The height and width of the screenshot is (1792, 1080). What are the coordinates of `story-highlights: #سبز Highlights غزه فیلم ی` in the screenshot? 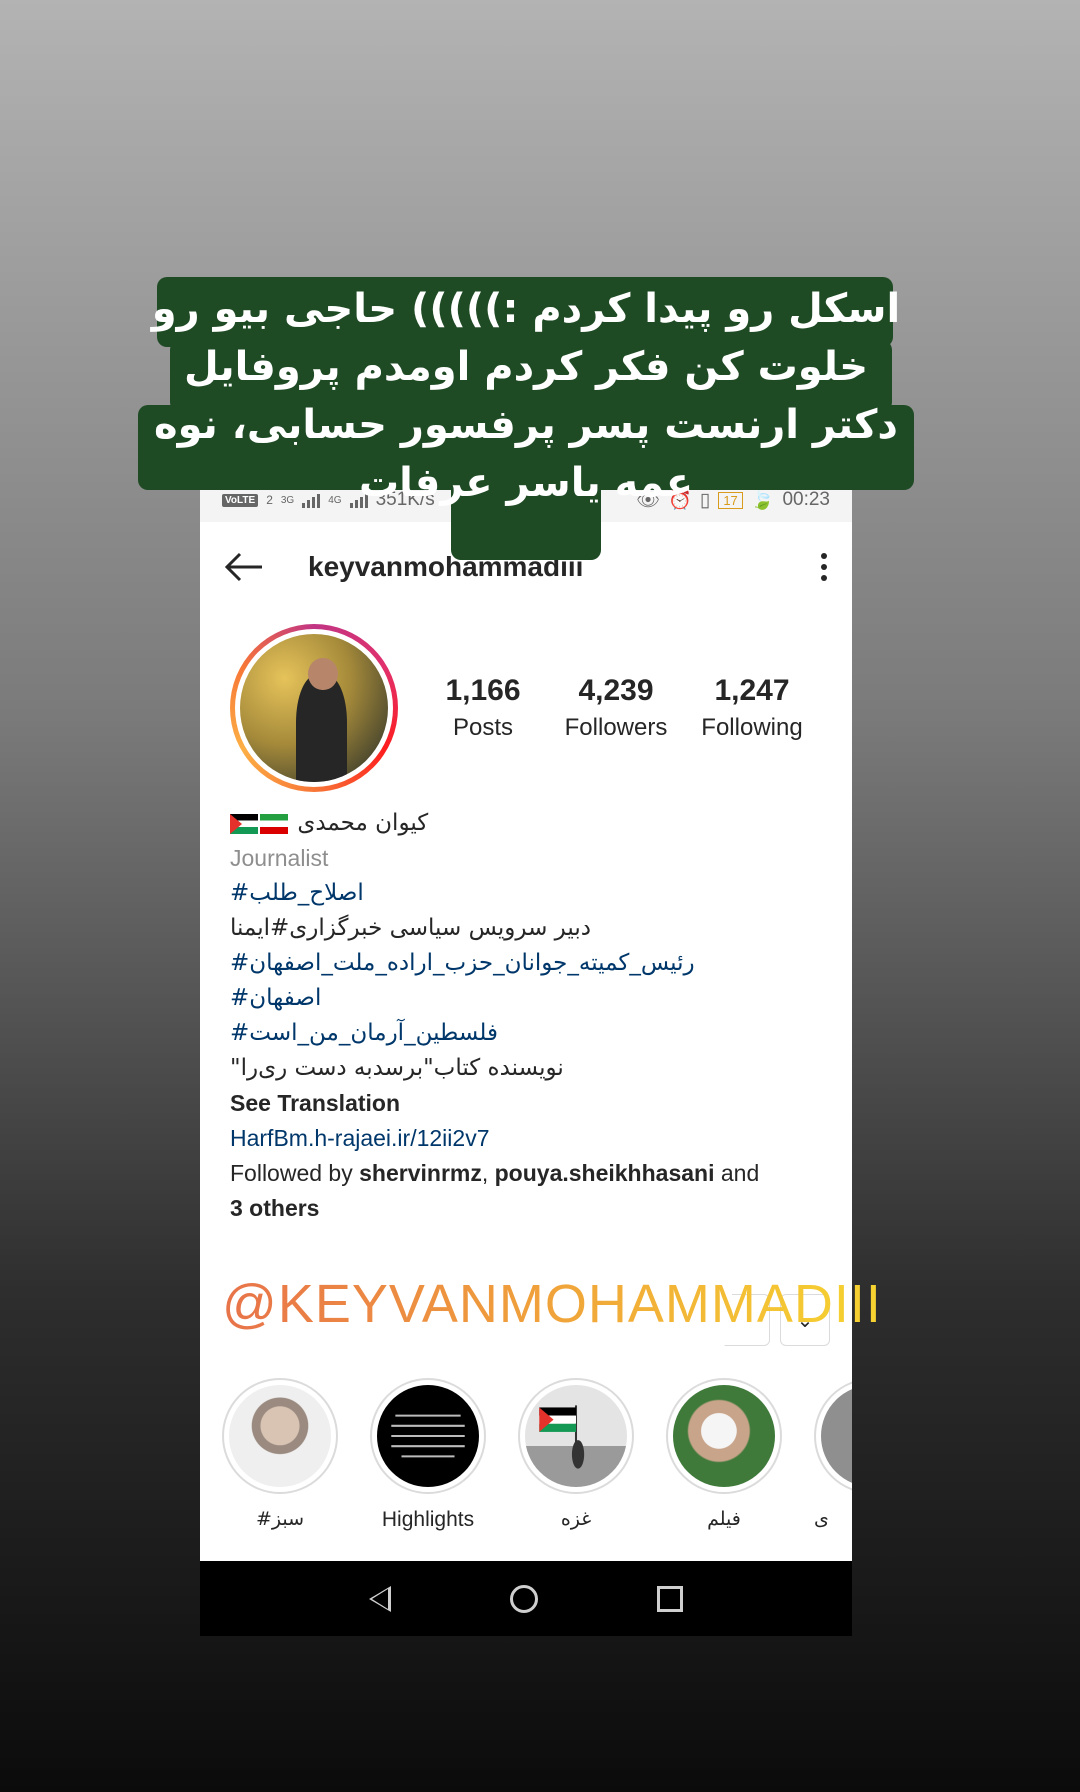 It's located at (526, 1473).